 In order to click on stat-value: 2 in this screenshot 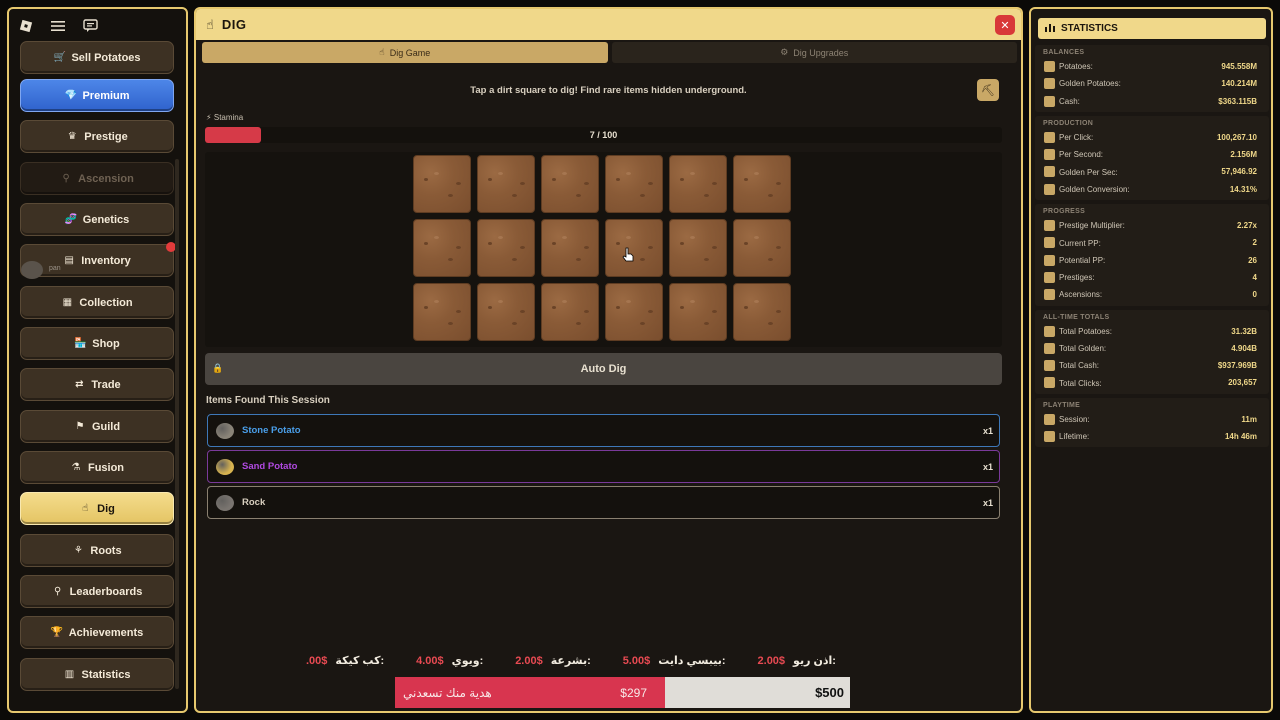, I will do `click(1254, 243)`.